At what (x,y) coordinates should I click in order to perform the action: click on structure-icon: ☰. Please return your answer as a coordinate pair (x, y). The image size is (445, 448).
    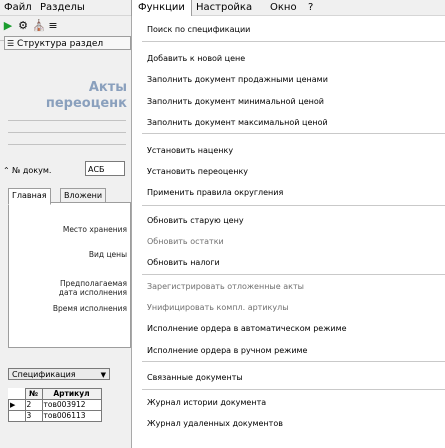
    Looking at the image, I should click on (11, 43).